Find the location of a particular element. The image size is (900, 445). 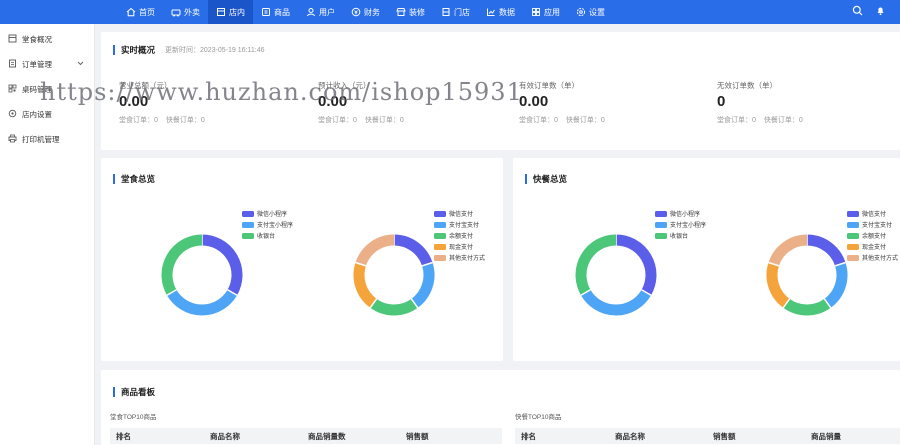

top-right-tools is located at coordinates (869, 11).